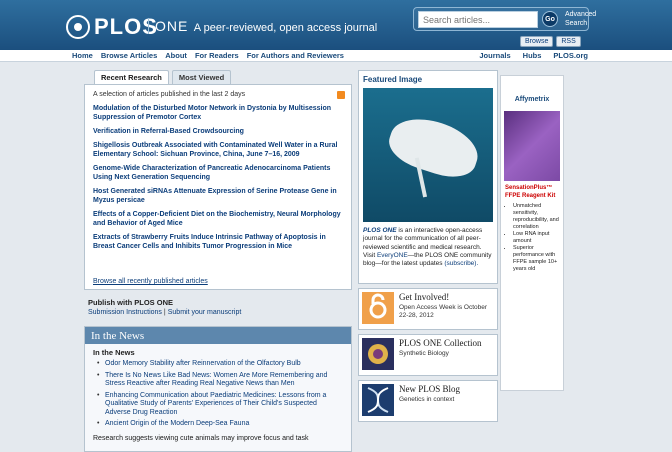 The width and height of the screenshot is (672, 452). I want to click on box-title: Get Involved!, so click(424, 297).